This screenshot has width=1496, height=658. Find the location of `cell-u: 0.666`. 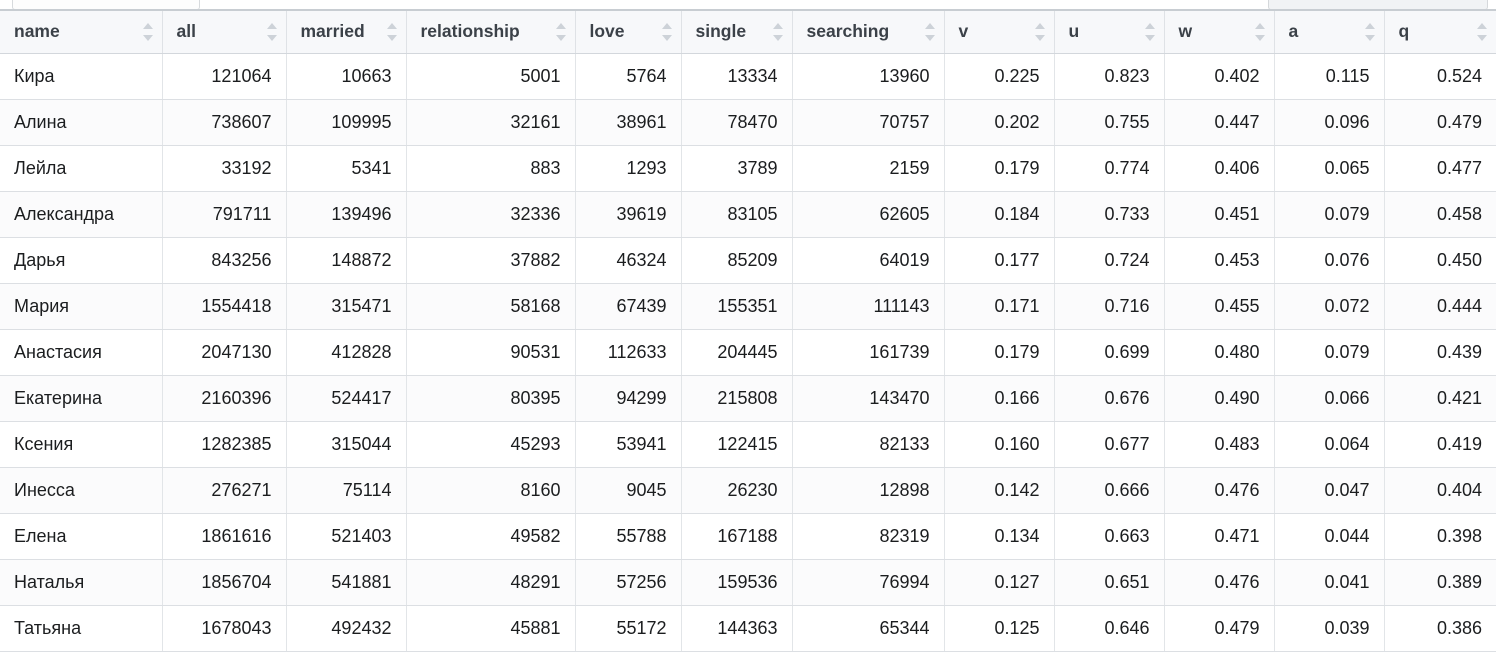

cell-u: 0.666 is located at coordinates (1109, 490).